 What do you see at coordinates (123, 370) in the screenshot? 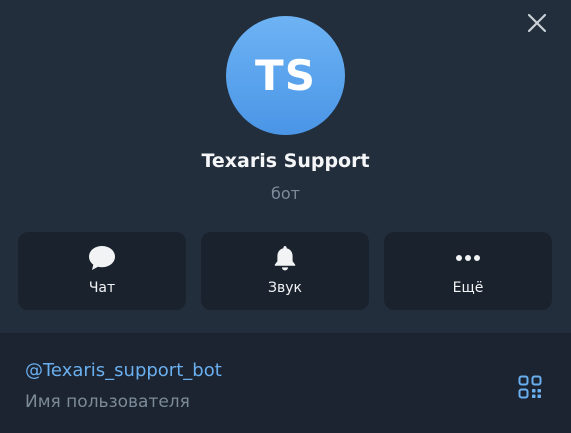
I see `username-link: @Texaris_support_bot` at bounding box center [123, 370].